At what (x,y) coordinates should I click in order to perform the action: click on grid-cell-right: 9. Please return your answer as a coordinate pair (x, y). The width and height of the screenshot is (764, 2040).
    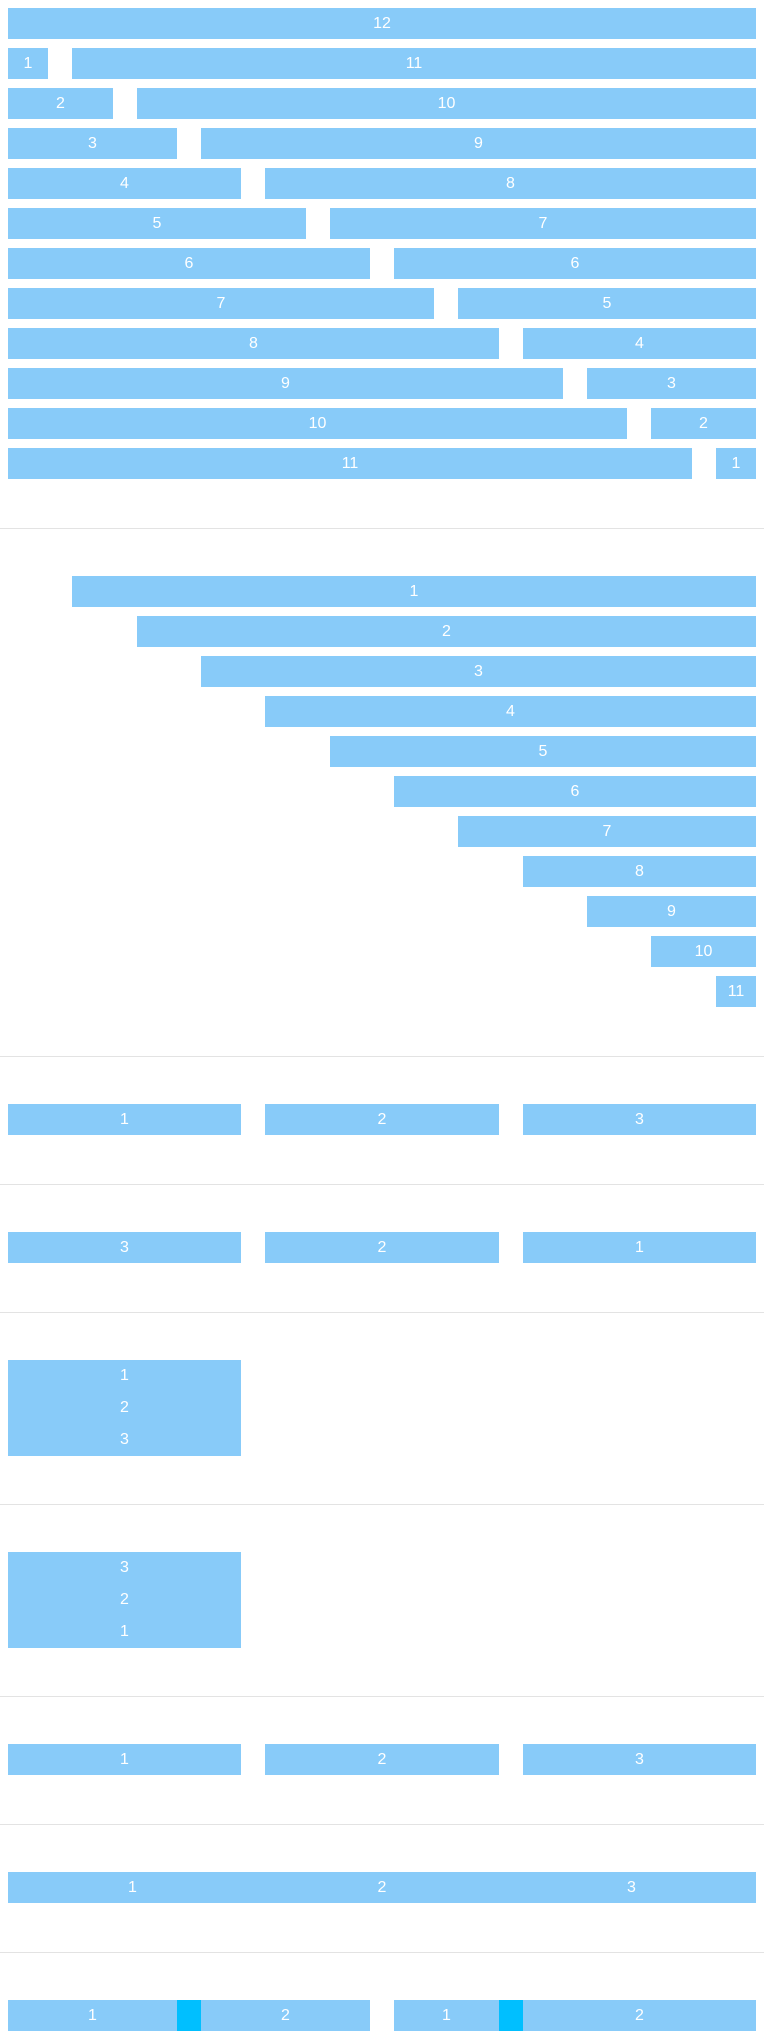
    Looking at the image, I should click on (478, 143).